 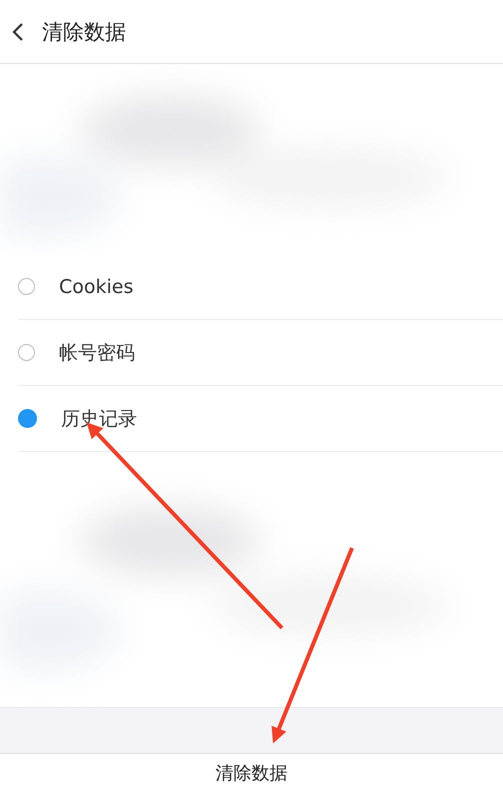 I want to click on option-label: 帐号密码, so click(x=97, y=353).